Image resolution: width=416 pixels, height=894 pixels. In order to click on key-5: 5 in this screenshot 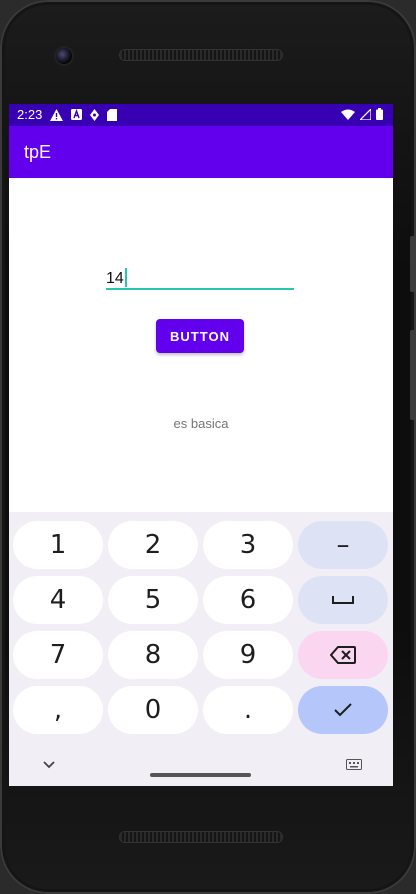, I will do `click(153, 600)`.